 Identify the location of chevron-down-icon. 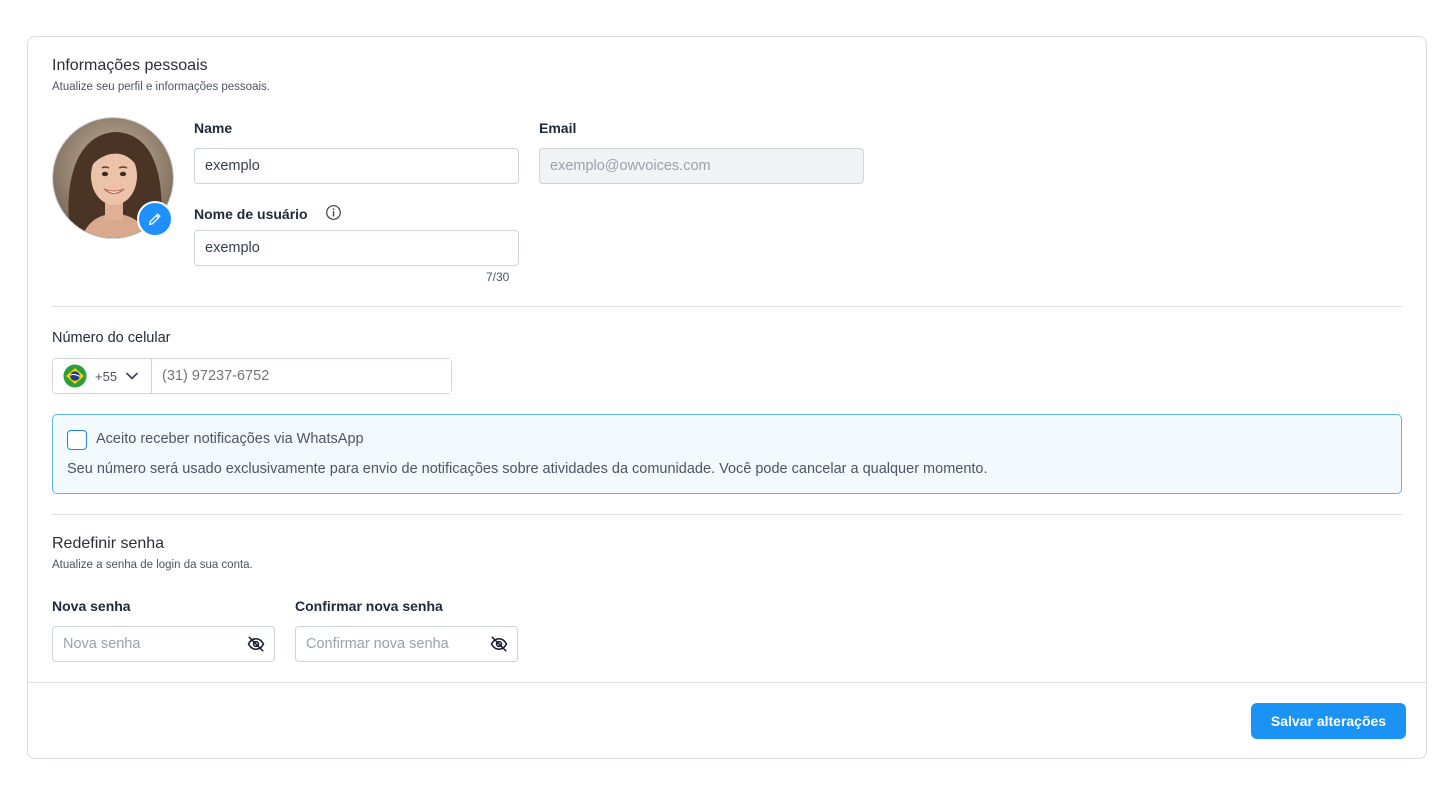
(132, 376).